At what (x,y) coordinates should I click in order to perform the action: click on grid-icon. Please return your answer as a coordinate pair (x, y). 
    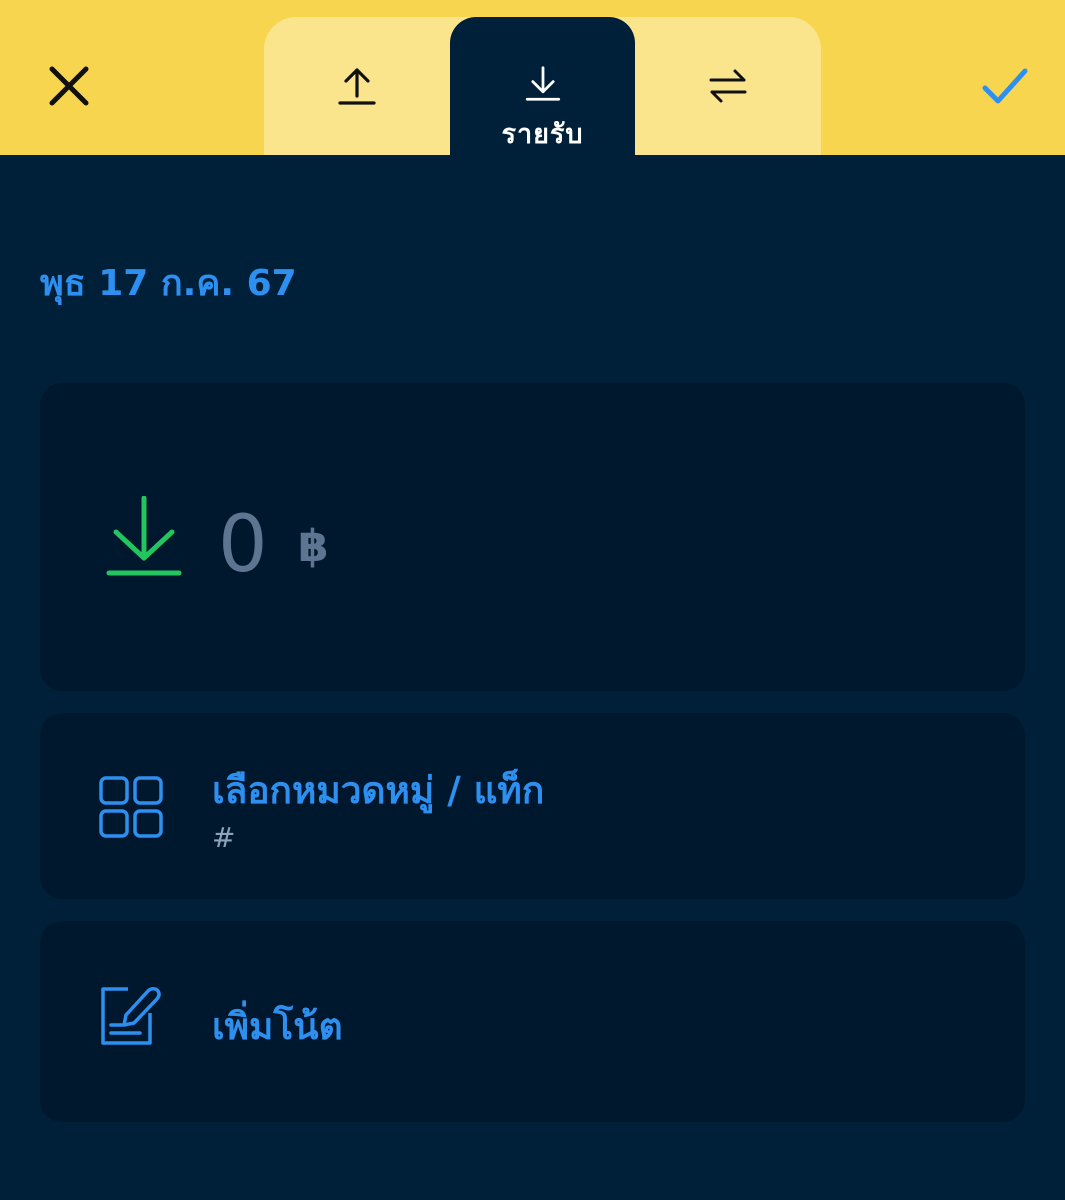
    Looking at the image, I should click on (131, 807).